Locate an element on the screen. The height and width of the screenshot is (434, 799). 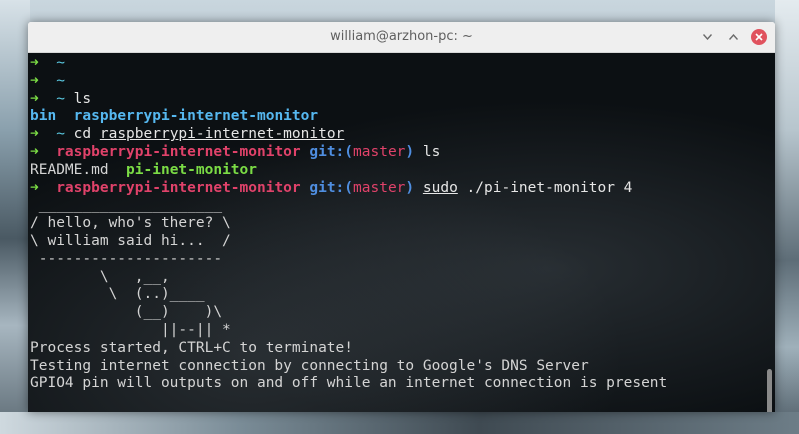
terminal-text-segment: sudo is located at coordinates (440, 187).